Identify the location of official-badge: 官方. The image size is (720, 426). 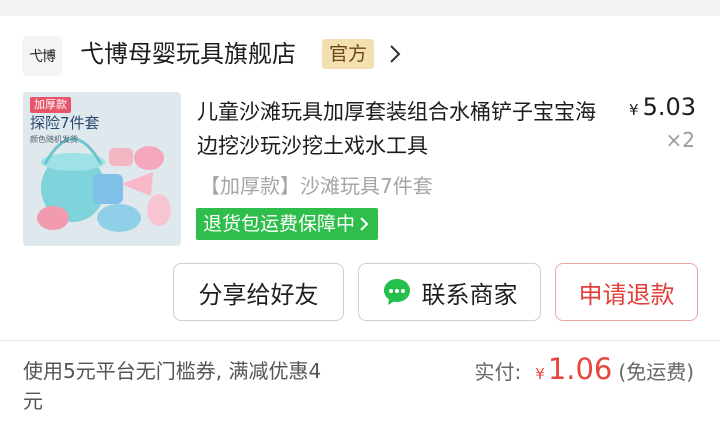
(348, 54).